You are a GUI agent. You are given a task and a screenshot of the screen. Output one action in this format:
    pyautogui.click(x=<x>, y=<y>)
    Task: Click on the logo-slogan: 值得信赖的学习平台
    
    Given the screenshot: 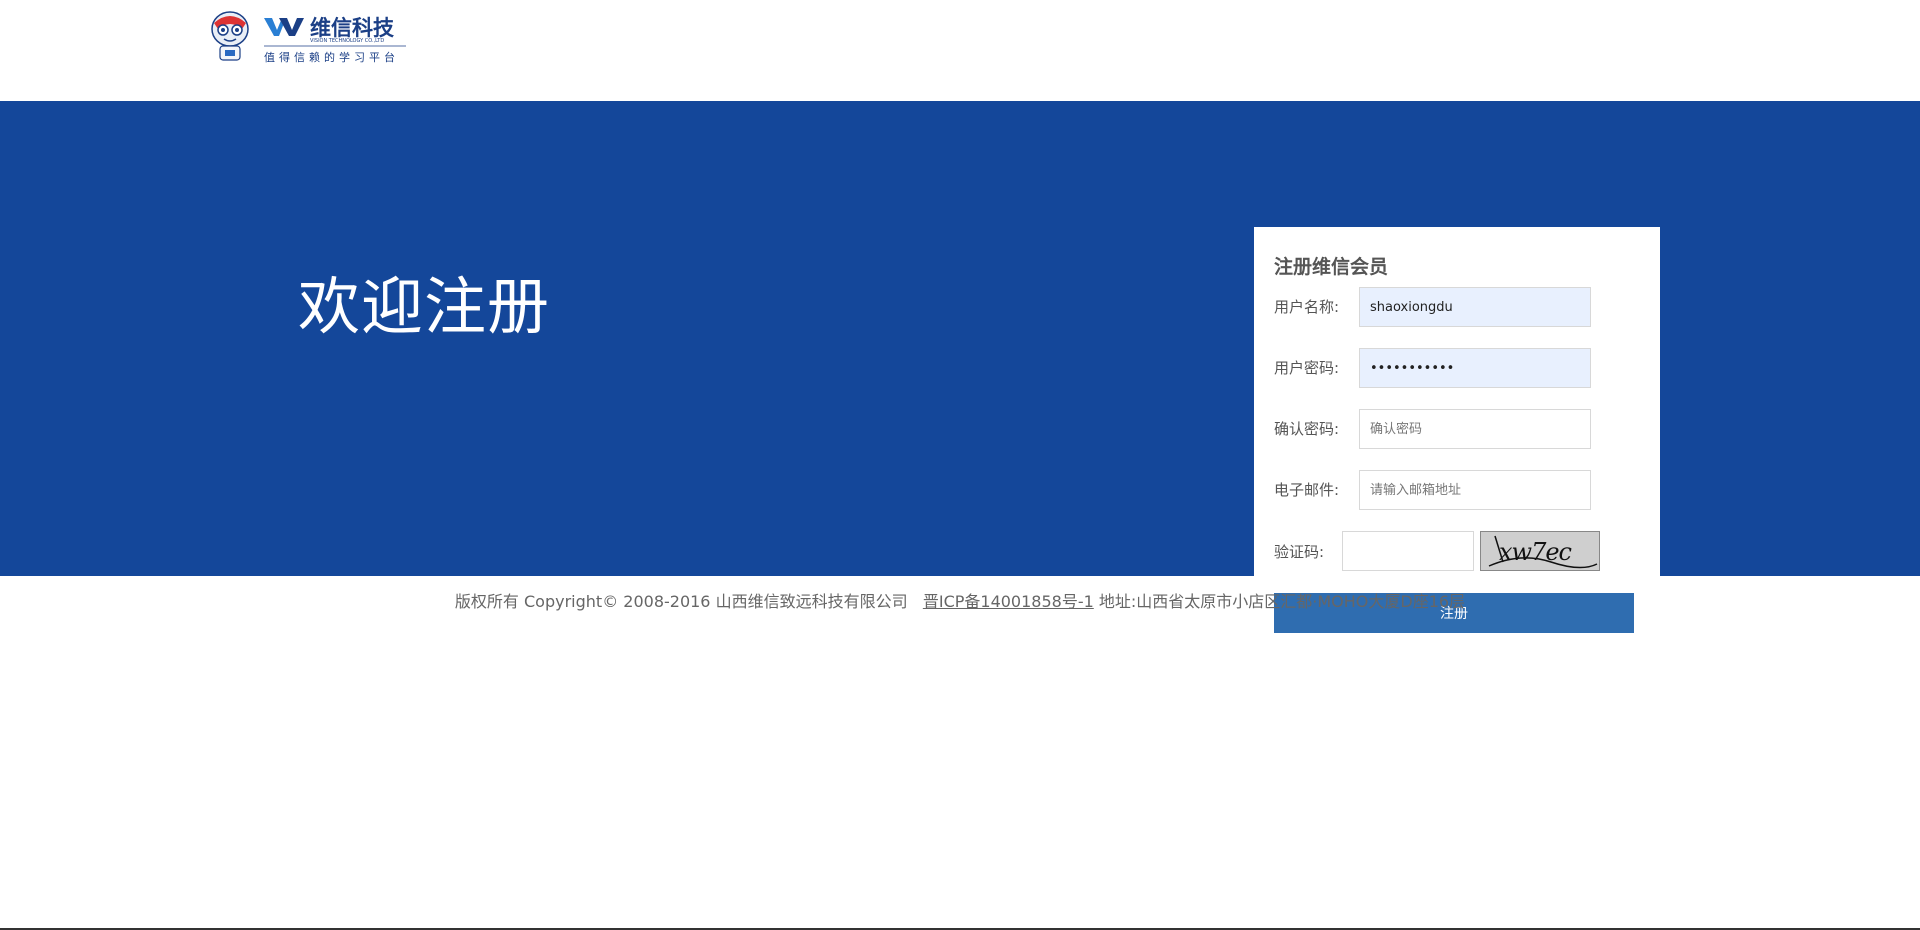 What is the action you would take?
    pyautogui.click(x=331, y=57)
    